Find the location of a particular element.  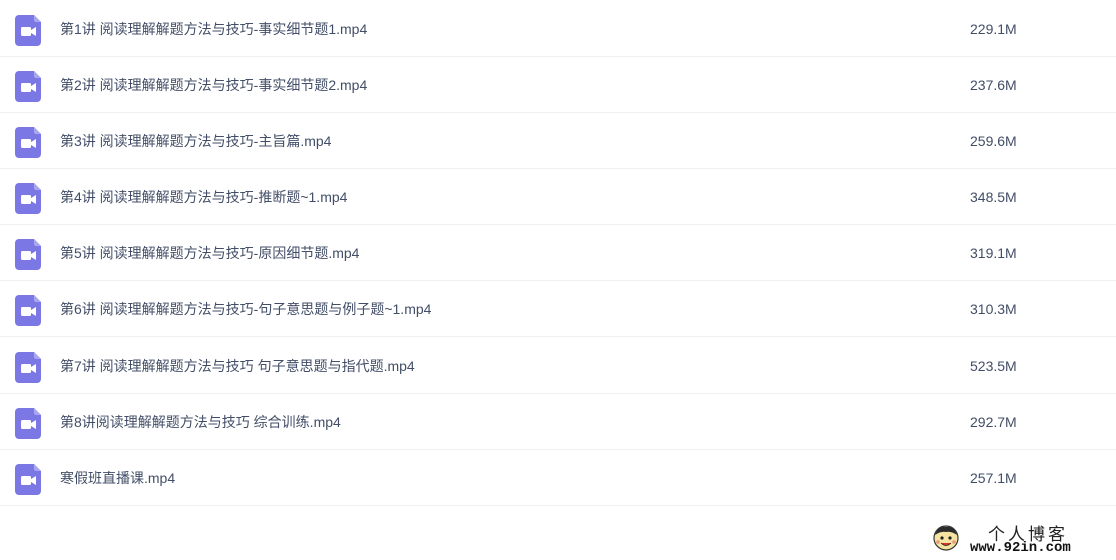

file-size: 523.5M is located at coordinates (993, 366).